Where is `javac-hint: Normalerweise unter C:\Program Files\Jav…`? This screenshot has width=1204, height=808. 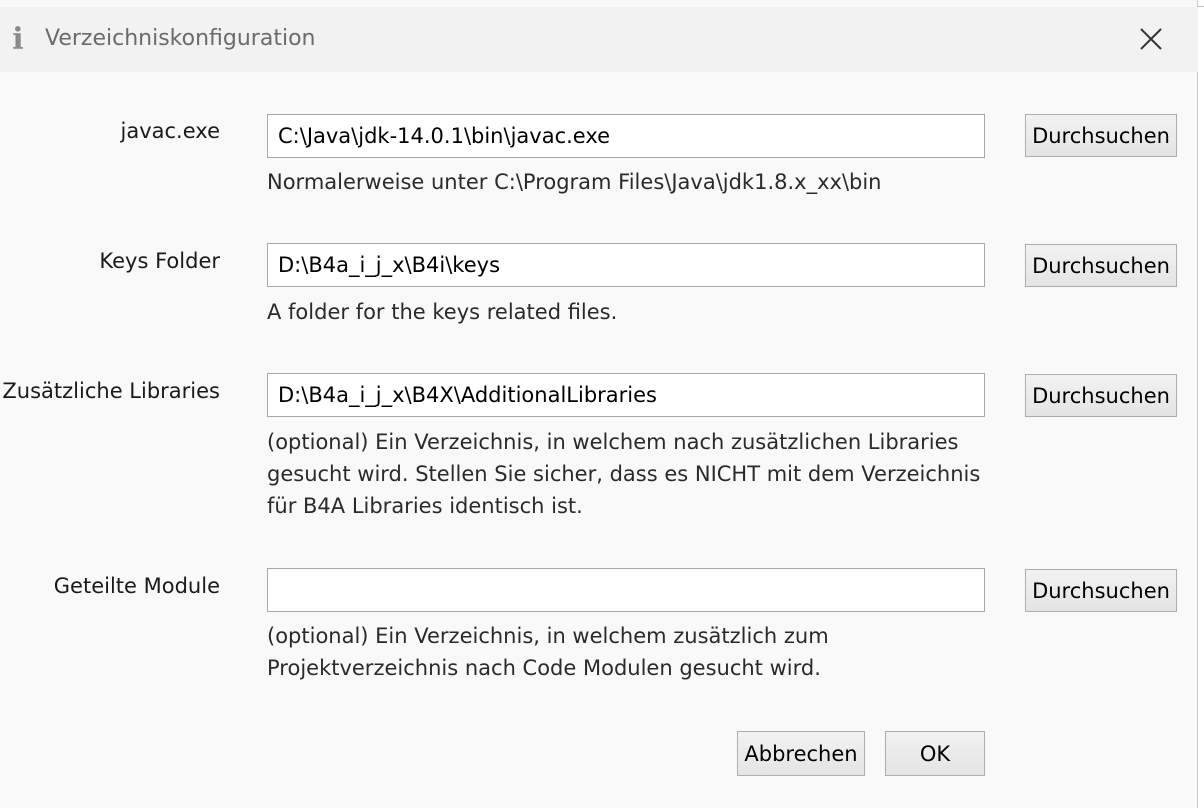
javac-hint: Normalerweise unter C:\Program Files\Jav… is located at coordinates (637, 182).